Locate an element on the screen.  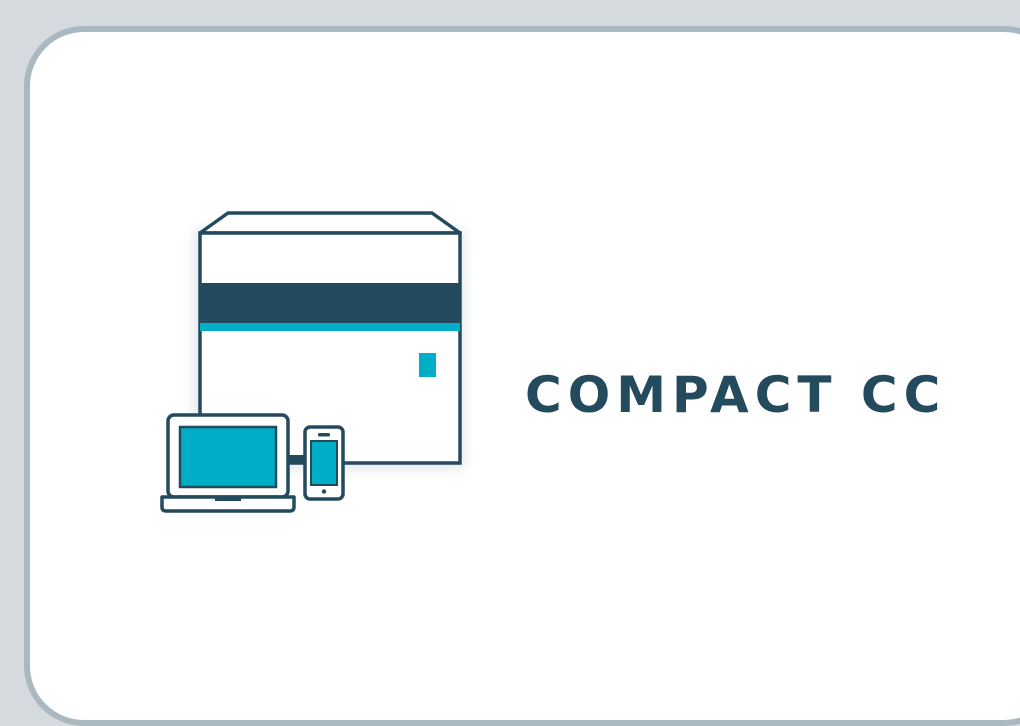
connector-cable is located at coordinates (296, 459).